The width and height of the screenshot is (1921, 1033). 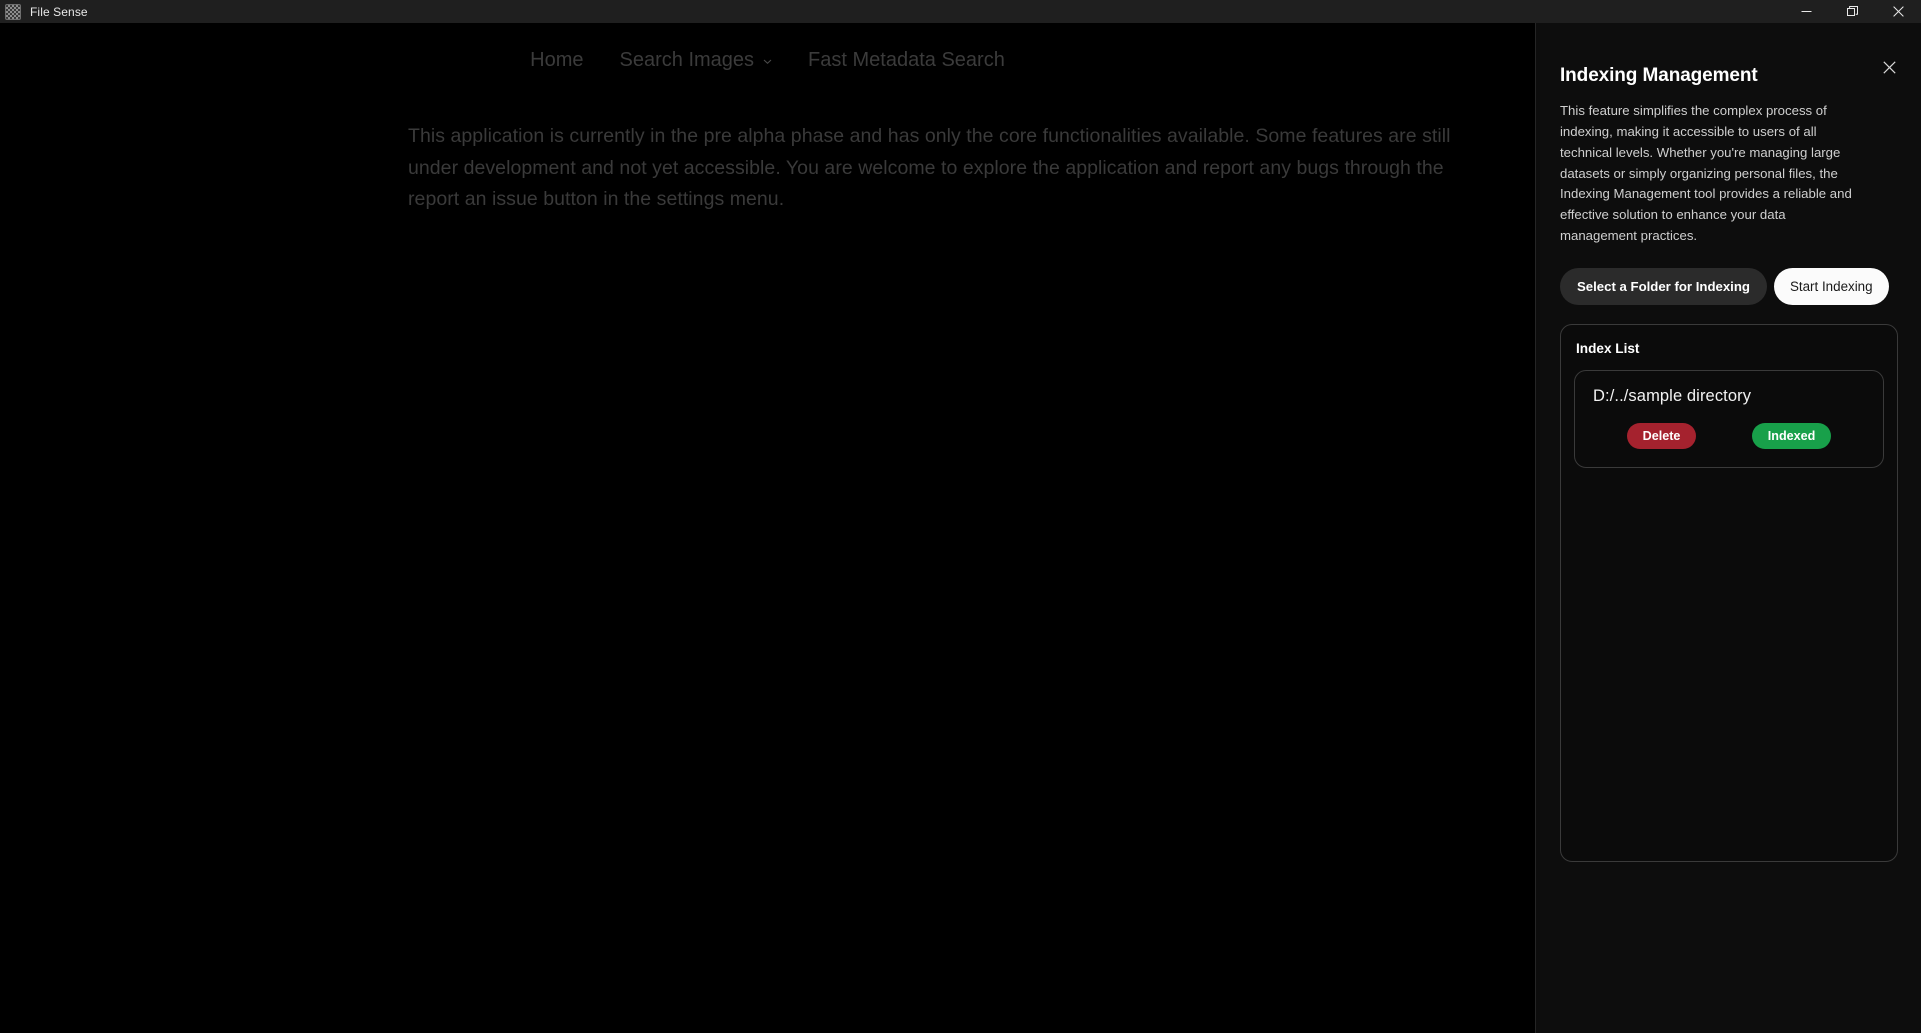 I want to click on nav-item-label: Search Images, so click(x=687, y=60).